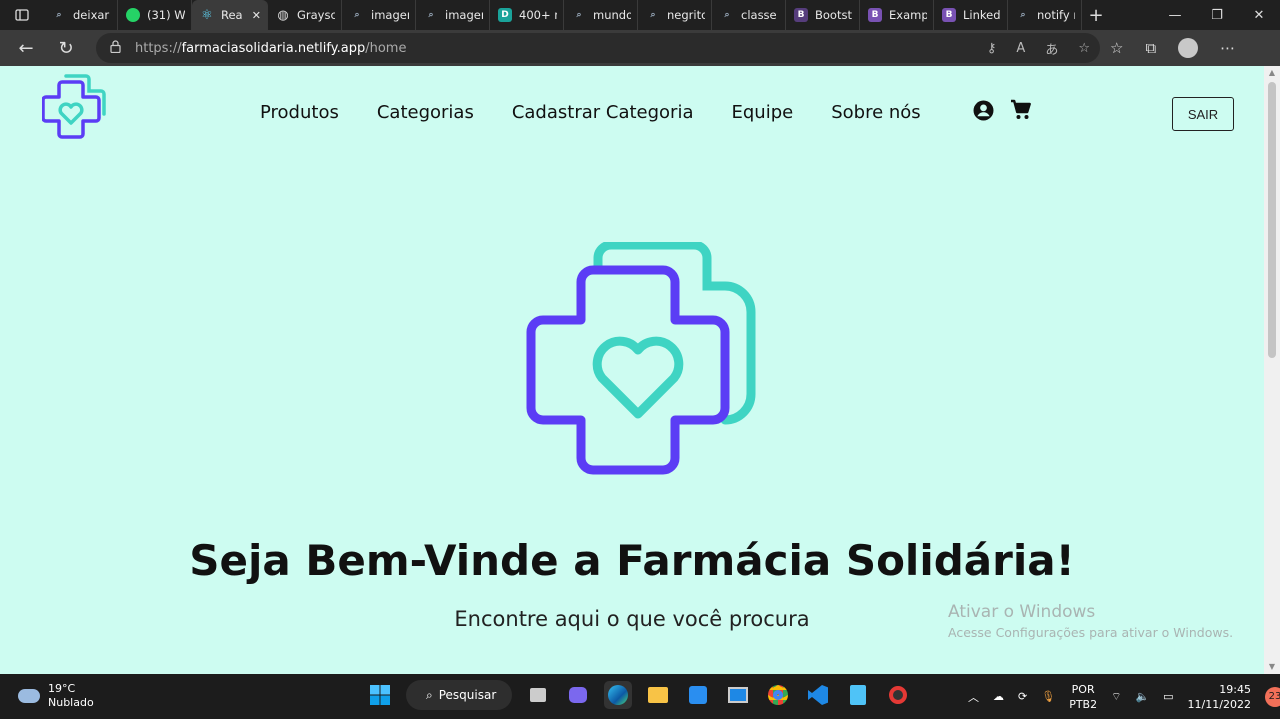  I want to click on translate-icon: あ, so click(1051, 48).